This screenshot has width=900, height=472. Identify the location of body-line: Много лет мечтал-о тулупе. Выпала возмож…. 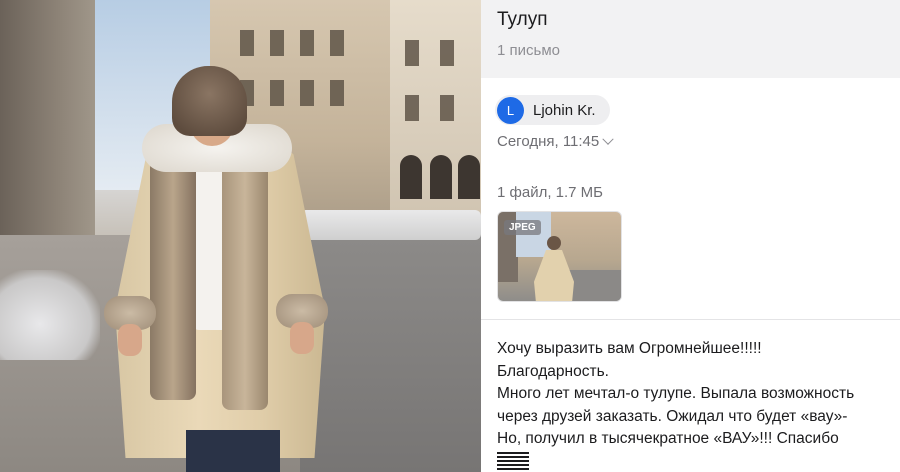
(676, 393).